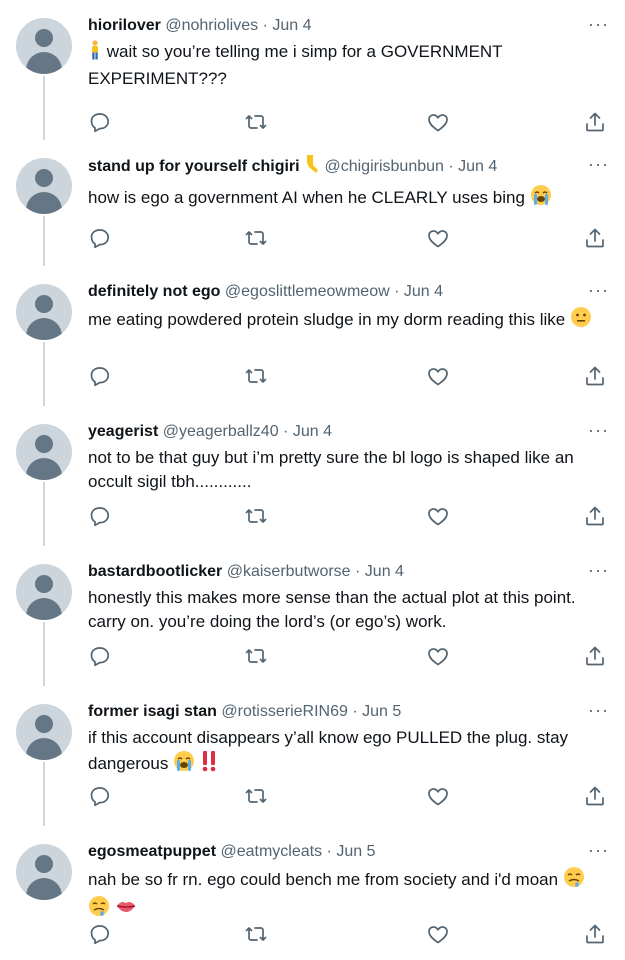 The height and width of the screenshot is (960, 625). I want to click on tweet-header: hiorilover @nohriolives · Jun 4, so click(348, 26).